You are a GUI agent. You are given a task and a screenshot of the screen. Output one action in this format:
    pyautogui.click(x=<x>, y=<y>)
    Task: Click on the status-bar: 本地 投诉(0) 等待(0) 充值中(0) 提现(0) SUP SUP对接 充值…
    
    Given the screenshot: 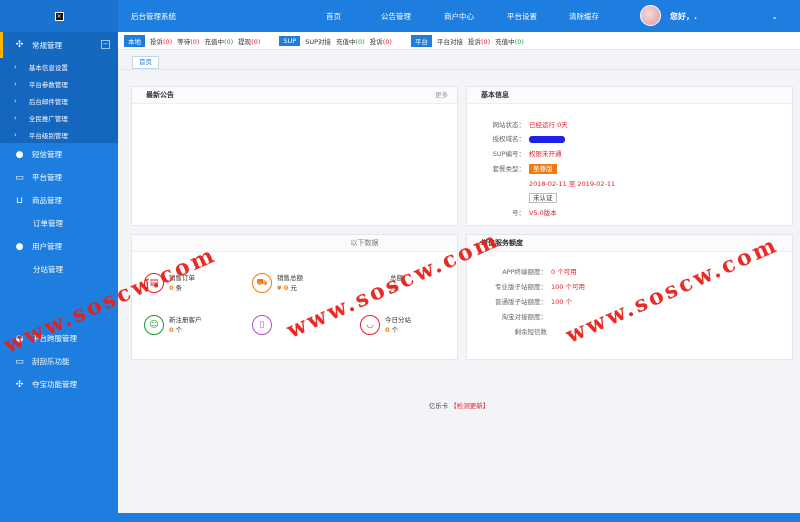 What is the action you would take?
    pyautogui.click(x=459, y=41)
    